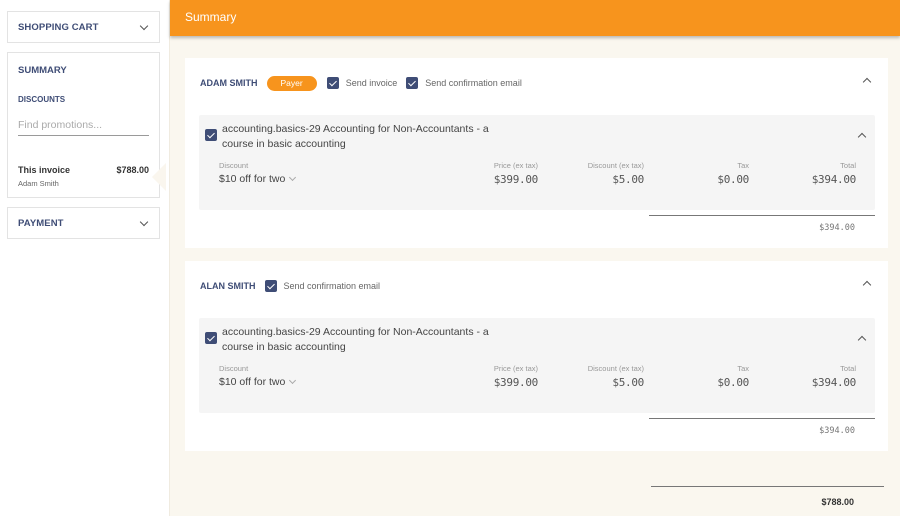 This screenshot has height=516, width=900. I want to click on send-invoice-label: Send invoice, so click(372, 83).